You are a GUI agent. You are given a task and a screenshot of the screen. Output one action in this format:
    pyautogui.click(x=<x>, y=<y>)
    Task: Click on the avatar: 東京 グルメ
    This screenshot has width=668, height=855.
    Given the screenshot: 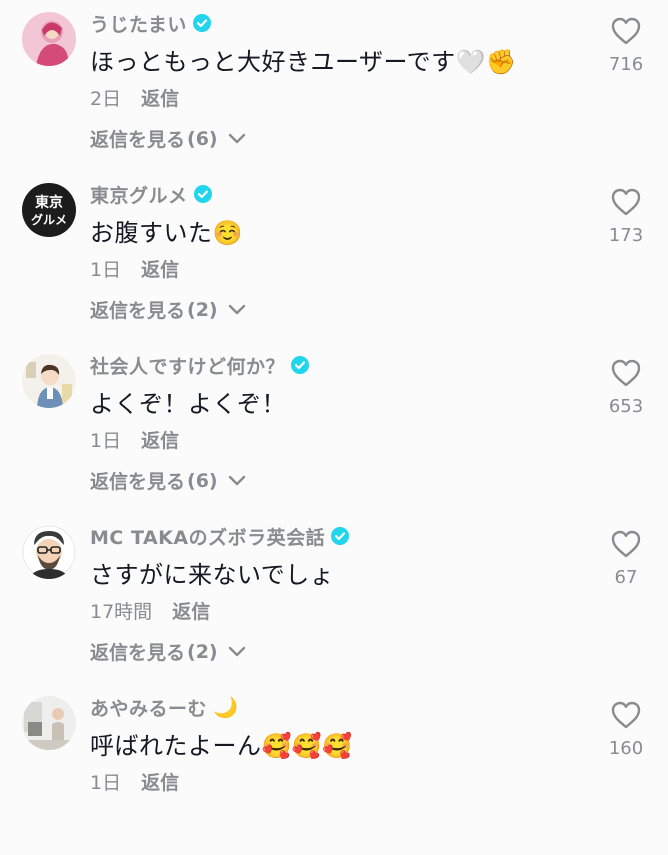 What is the action you would take?
    pyautogui.click(x=49, y=210)
    